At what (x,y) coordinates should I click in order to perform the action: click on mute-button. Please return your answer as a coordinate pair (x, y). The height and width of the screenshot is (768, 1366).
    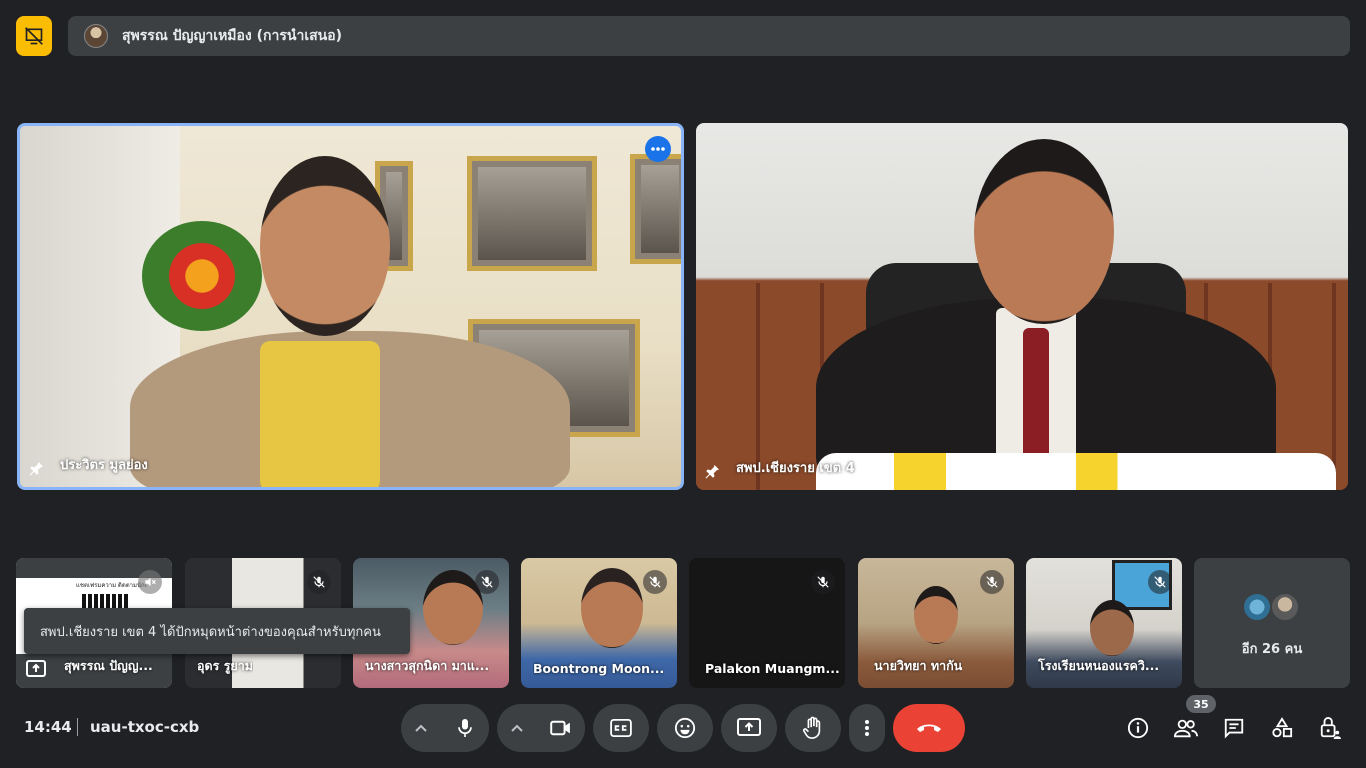
    Looking at the image, I should click on (150, 582).